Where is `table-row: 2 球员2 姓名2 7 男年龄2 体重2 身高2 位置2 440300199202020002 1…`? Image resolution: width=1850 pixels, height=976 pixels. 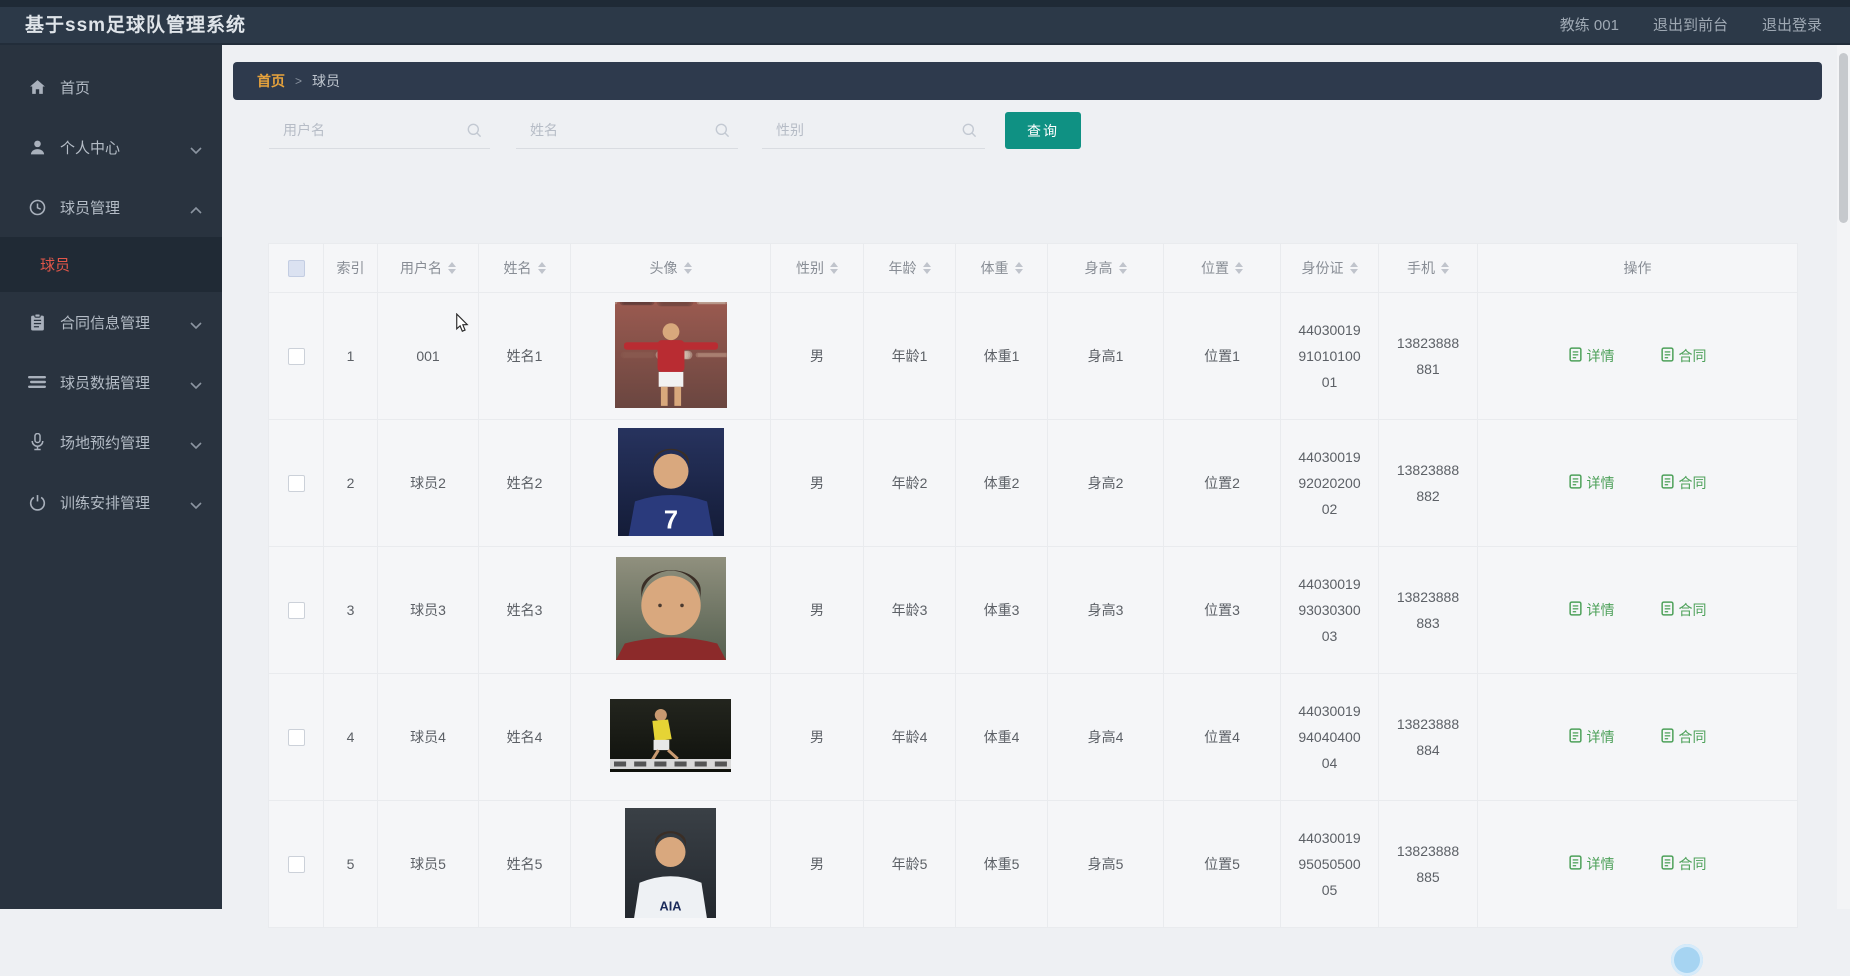
table-row: 2 球员2 姓名2 7 男年龄2 体重2 身高2 位置2 440300199202020002 1… is located at coordinates (1033, 483).